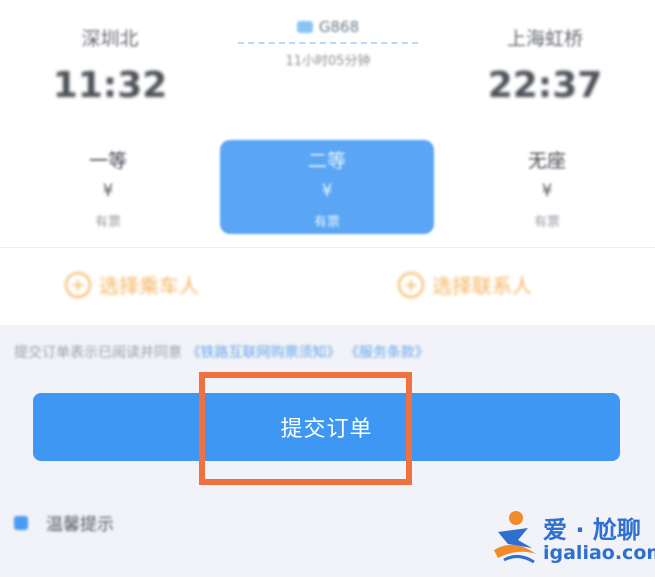 The image size is (655, 577). Describe the element at coordinates (339, 27) in the screenshot. I see `train-number: G868` at that location.